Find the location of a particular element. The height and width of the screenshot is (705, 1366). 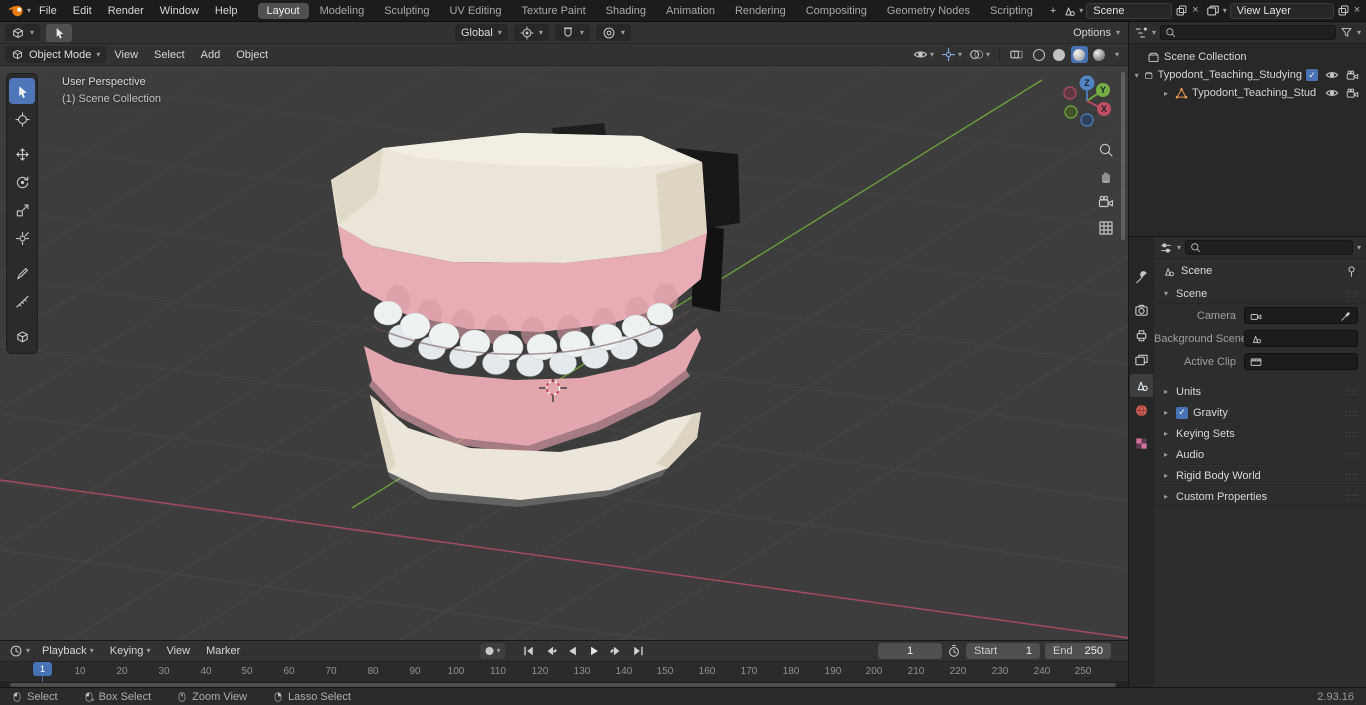

snapping-dropdown: ▾ is located at coordinates (572, 32).